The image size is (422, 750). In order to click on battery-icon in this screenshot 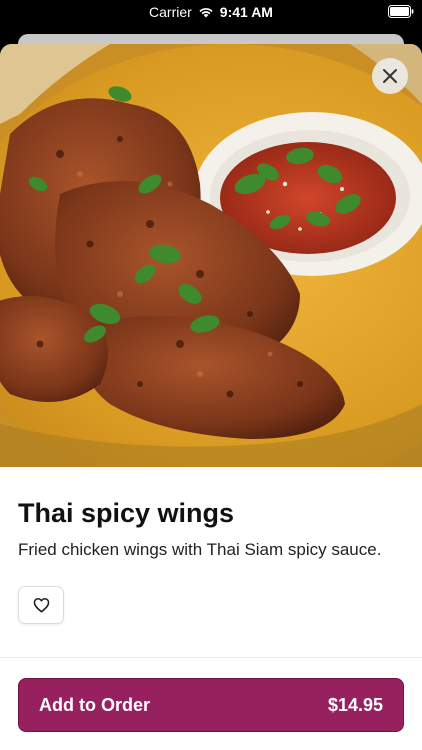, I will do `click(401, 11)`.